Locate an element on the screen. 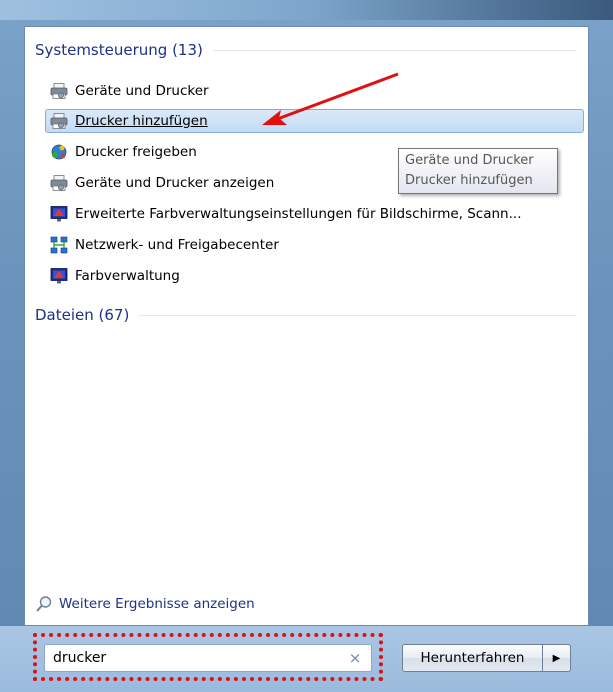 This screenshot has width=613, height=692. tooltip: Geräte und Drucker Drucker hinzufügen is located at coordinates (478, 171).